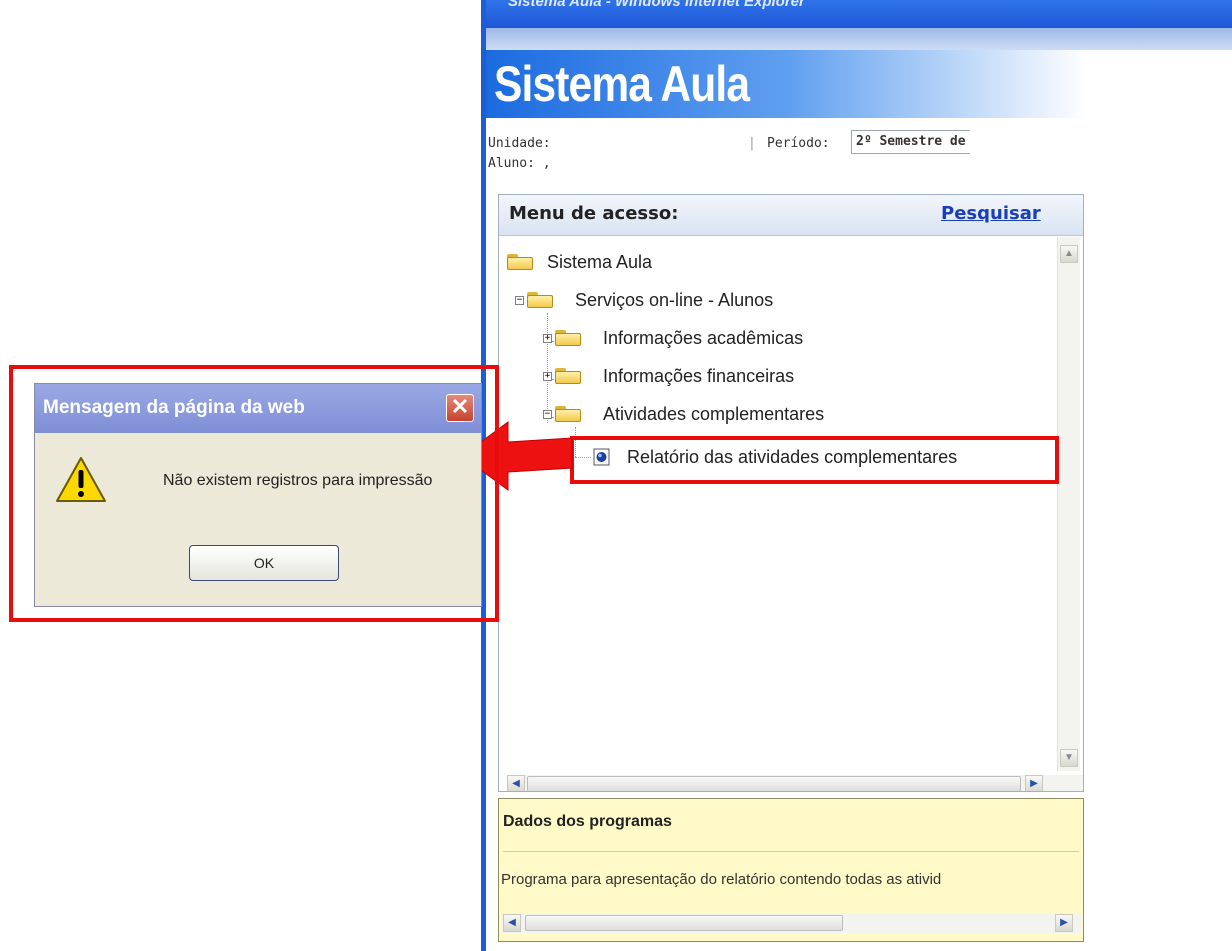  What do you see at coordinates (699, 376) in the screenshot?
I see `tree-item-label: Informações financeiras` at bounding box center [699, 376].